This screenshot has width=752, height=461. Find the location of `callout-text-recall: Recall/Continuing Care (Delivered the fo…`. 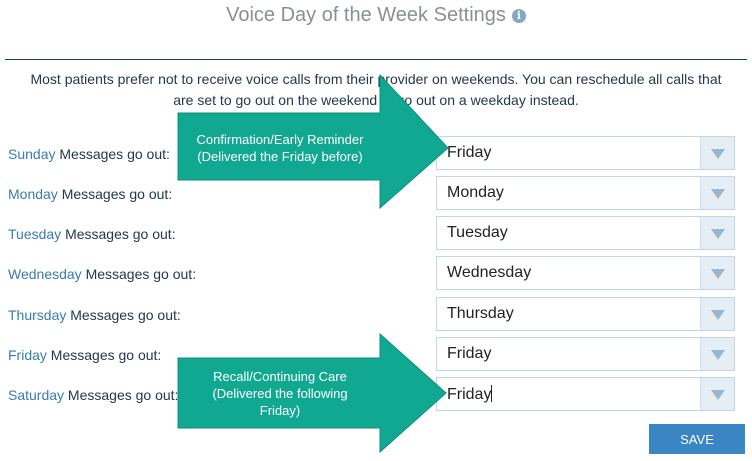

callout-text-recall: Recall/Continuing Care (Delivered the fo… is located at coordinates (280, 393).